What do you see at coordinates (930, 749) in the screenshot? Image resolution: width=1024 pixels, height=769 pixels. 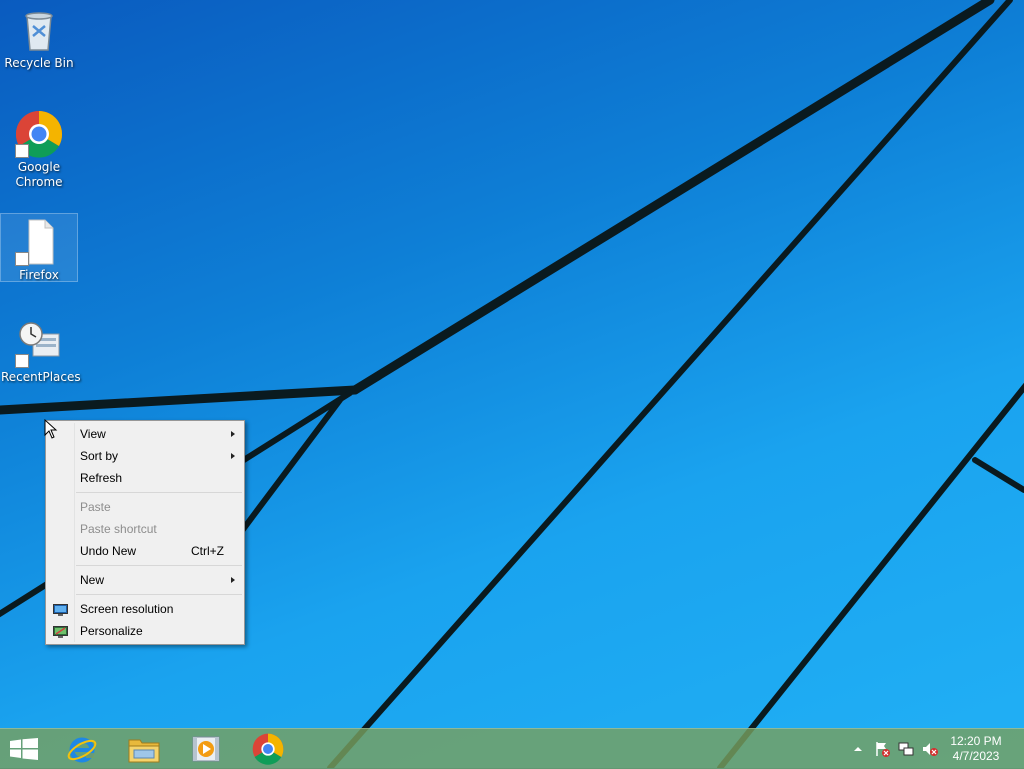 I see `volume-muted-icon` at bounding box center [930, 749].